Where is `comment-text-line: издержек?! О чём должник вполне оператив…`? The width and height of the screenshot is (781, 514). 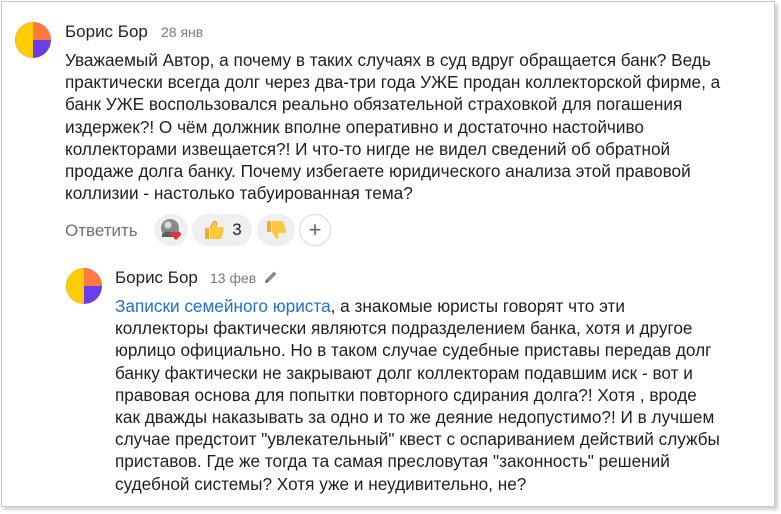 comment-text-line: издержек?! О чём должник вполне оператив… is located at coordinates (354, 126).